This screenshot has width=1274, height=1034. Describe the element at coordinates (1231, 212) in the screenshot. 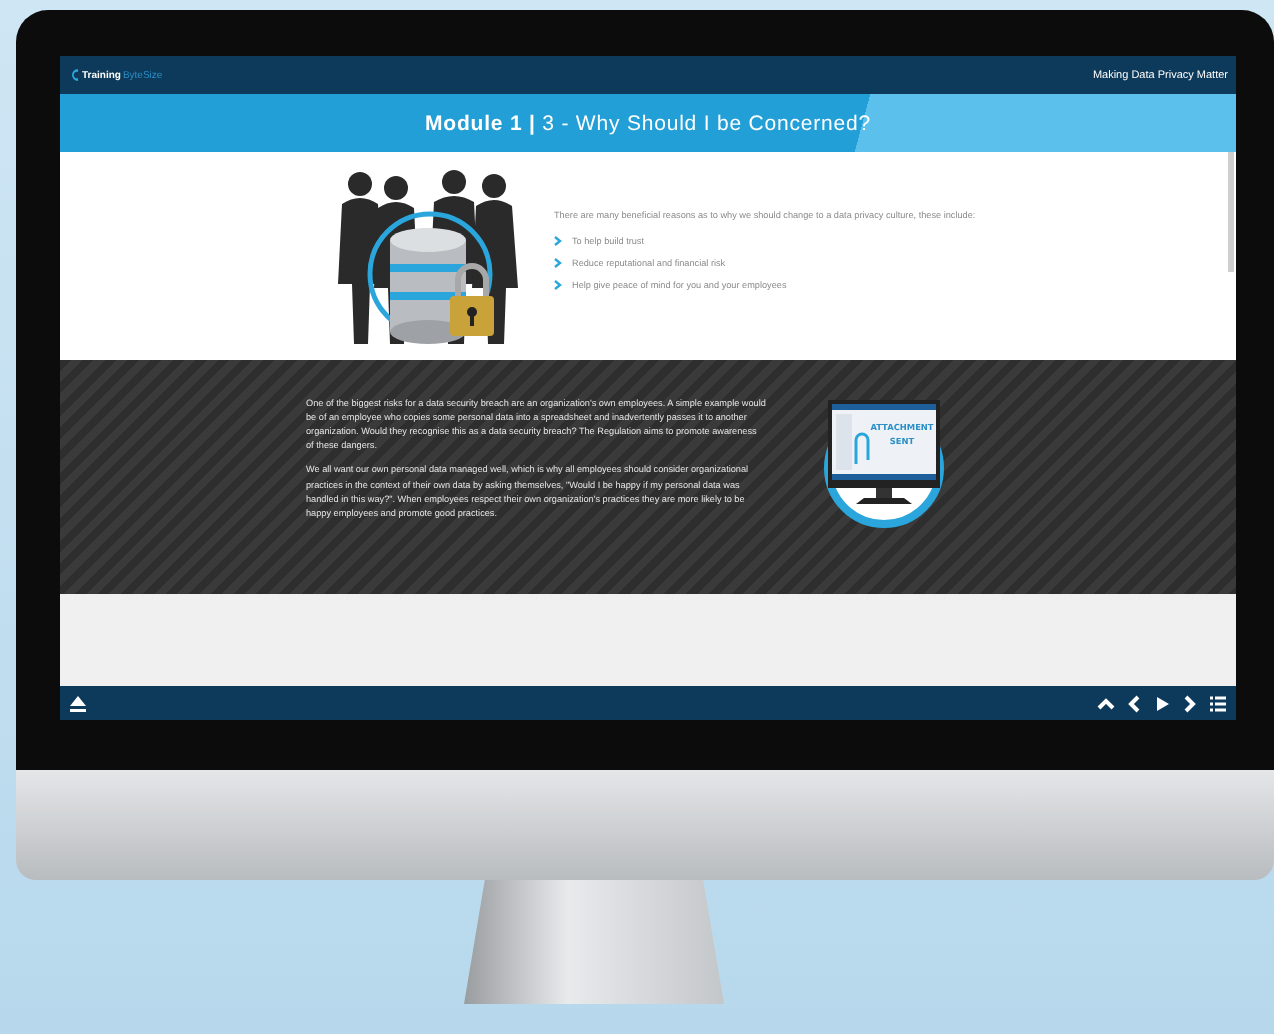

I see `scrollbar` at that location.